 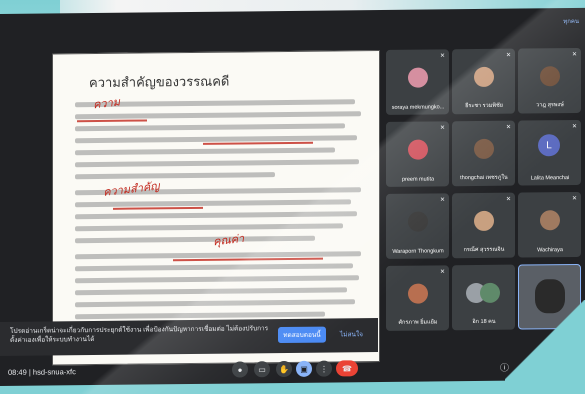 I want to click on more-options-button: ⋮, so click(x=324, y=368).